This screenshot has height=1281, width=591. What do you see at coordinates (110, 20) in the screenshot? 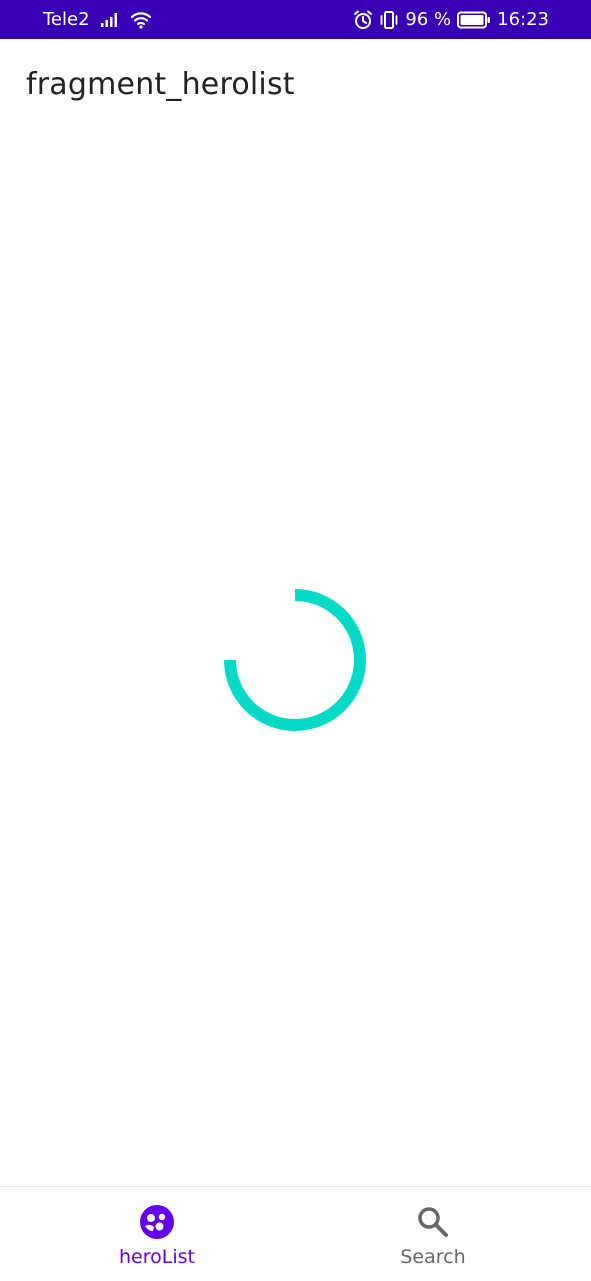
I see `signal-icon` at bounding box center [110, 20].